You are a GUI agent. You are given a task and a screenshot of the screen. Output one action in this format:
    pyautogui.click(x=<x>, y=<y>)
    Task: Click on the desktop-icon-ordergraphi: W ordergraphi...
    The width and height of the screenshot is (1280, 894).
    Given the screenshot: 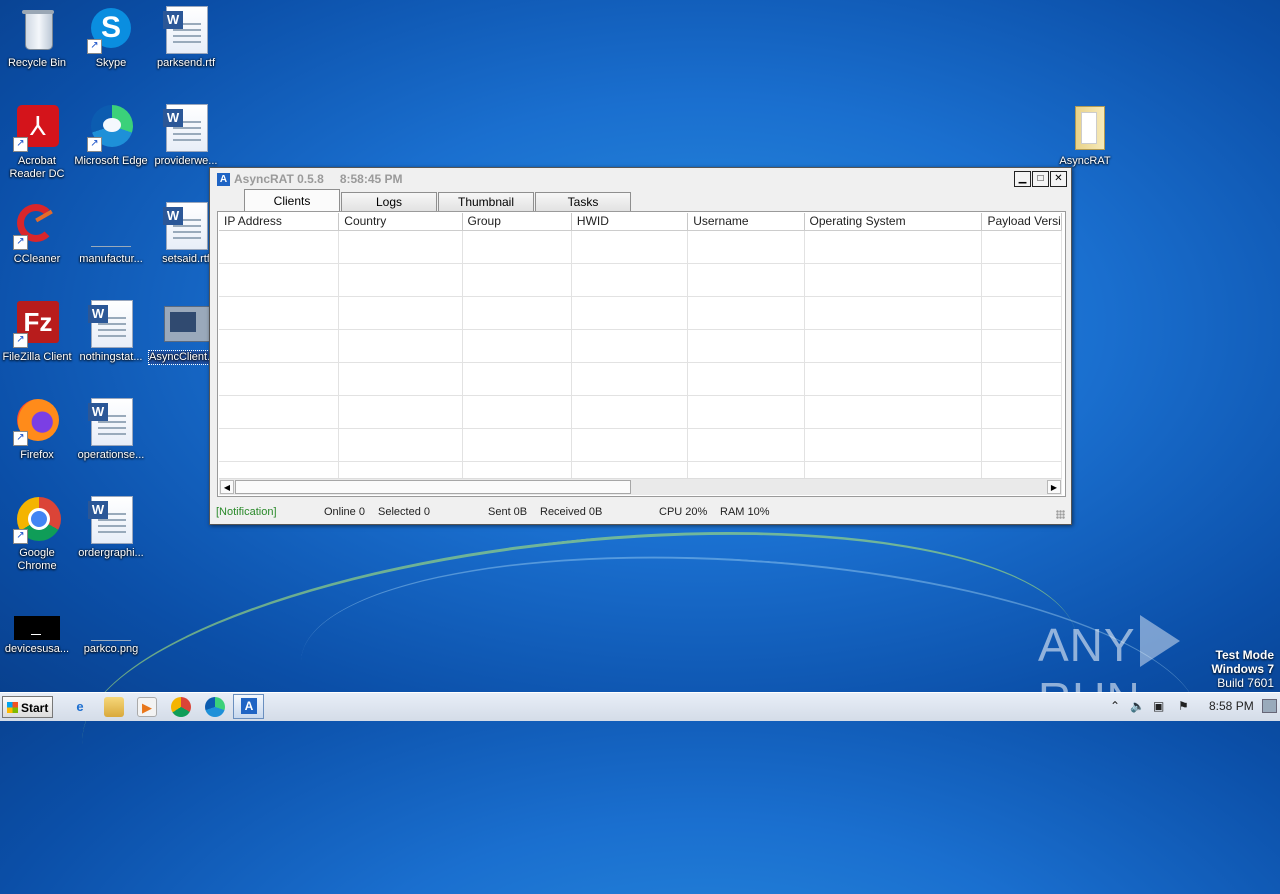 What is the action you would take?
    pyautogui.click(x=111, y=528)
    